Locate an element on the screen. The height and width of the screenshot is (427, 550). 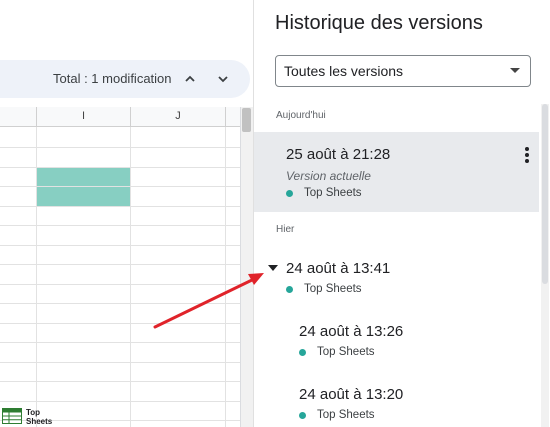
version-item: 24 août à 13:20 Top Sheets is located at coordinates (396, 402).